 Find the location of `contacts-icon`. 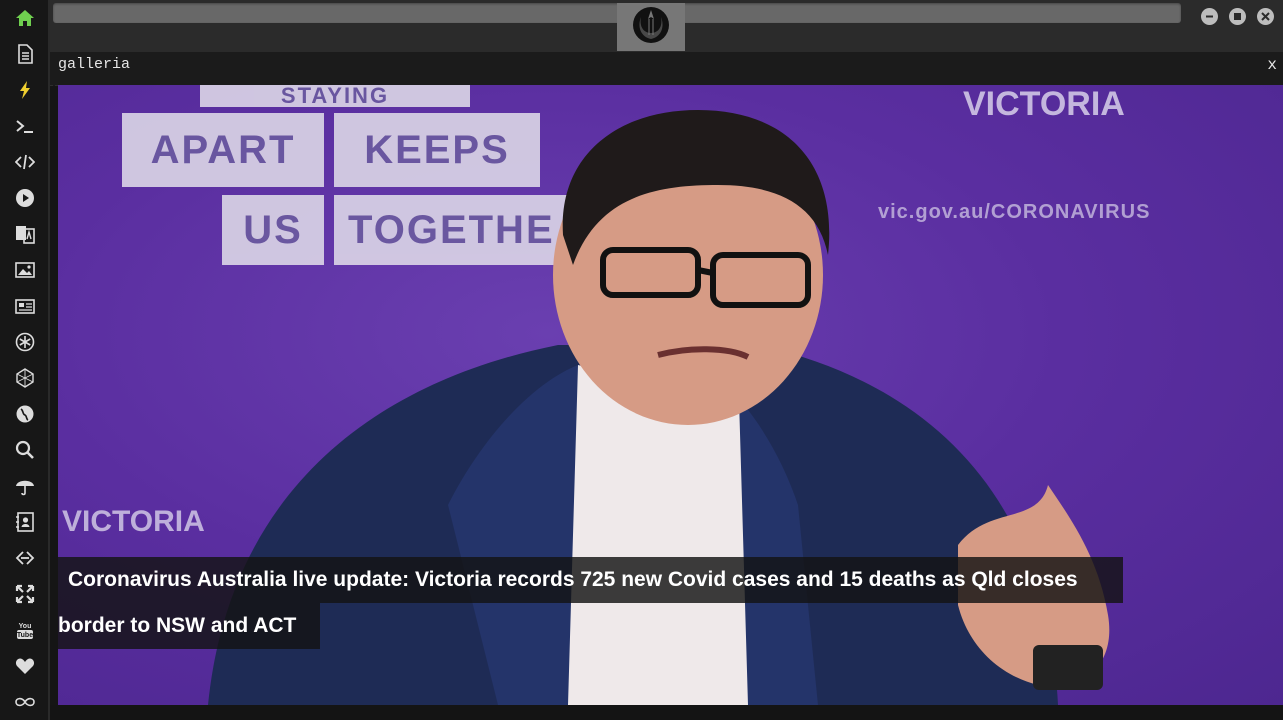

contacts-icon is located at coordinates (25, 522).